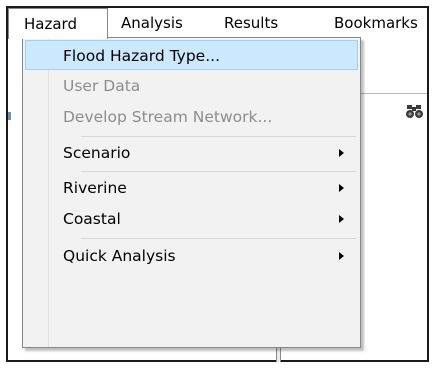 The width and height of the screenshot is (435, 368). I want to click on menu-bookmarks-label: Bookmarks, so click(376, 23).